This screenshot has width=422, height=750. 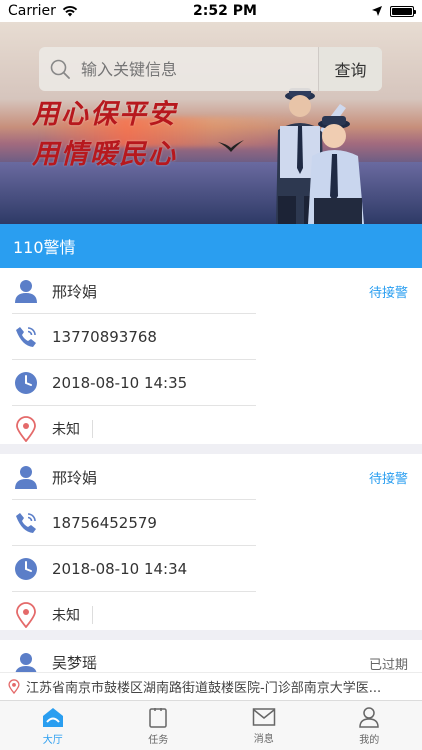 I want to click on tab-label: 大厅, so click(x=52, y=740).